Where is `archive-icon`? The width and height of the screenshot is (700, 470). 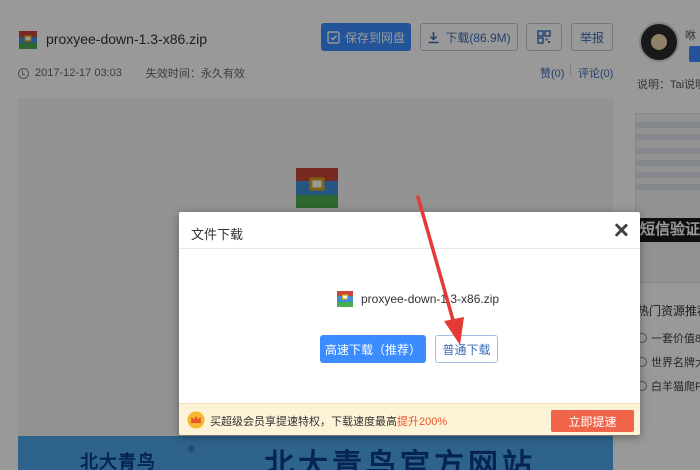
archive-icon is located at coordinates (345, 299).